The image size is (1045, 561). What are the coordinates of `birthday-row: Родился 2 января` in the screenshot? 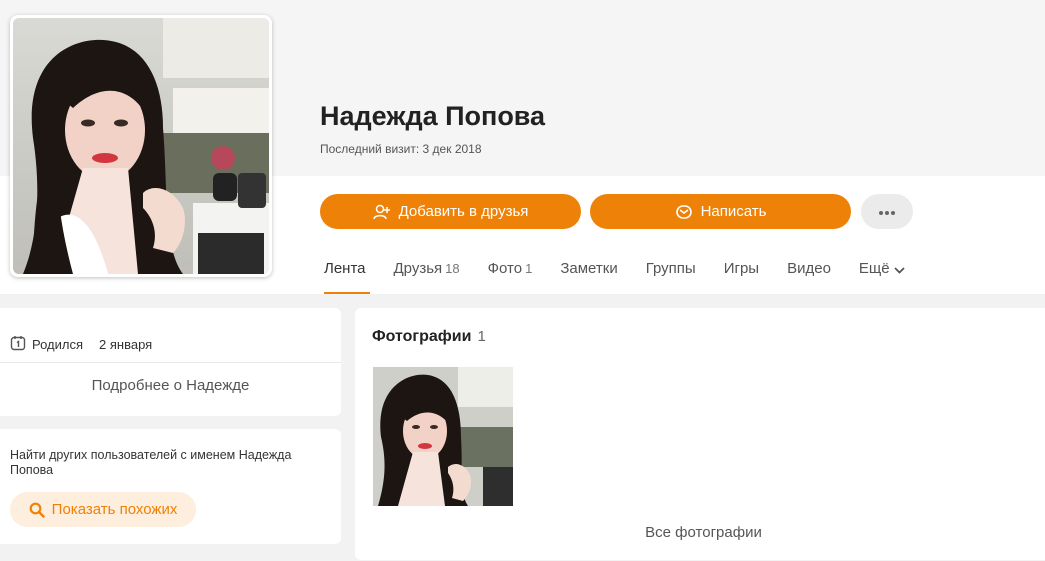 It's located at (81, 344).